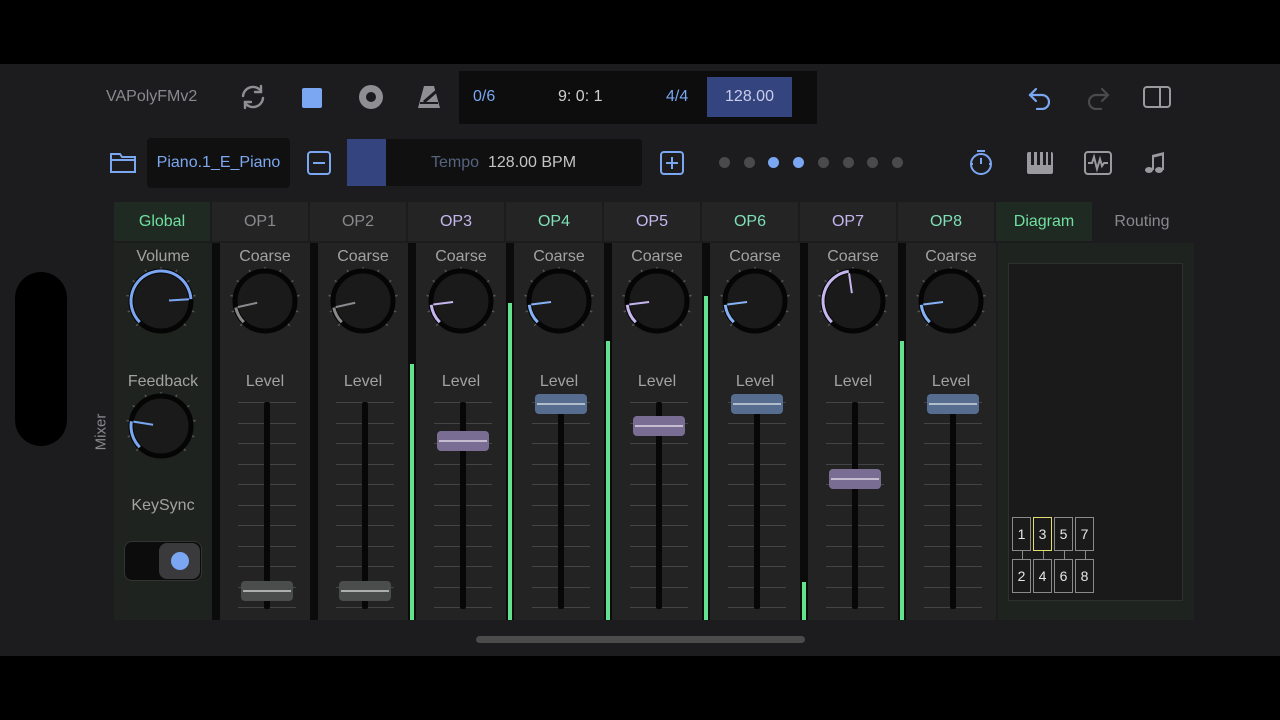 This screenshot has width=1280, height=720. Describe the element at coordinates (162, 221) in the screenshot. I see `tab-global: Global` at that location.